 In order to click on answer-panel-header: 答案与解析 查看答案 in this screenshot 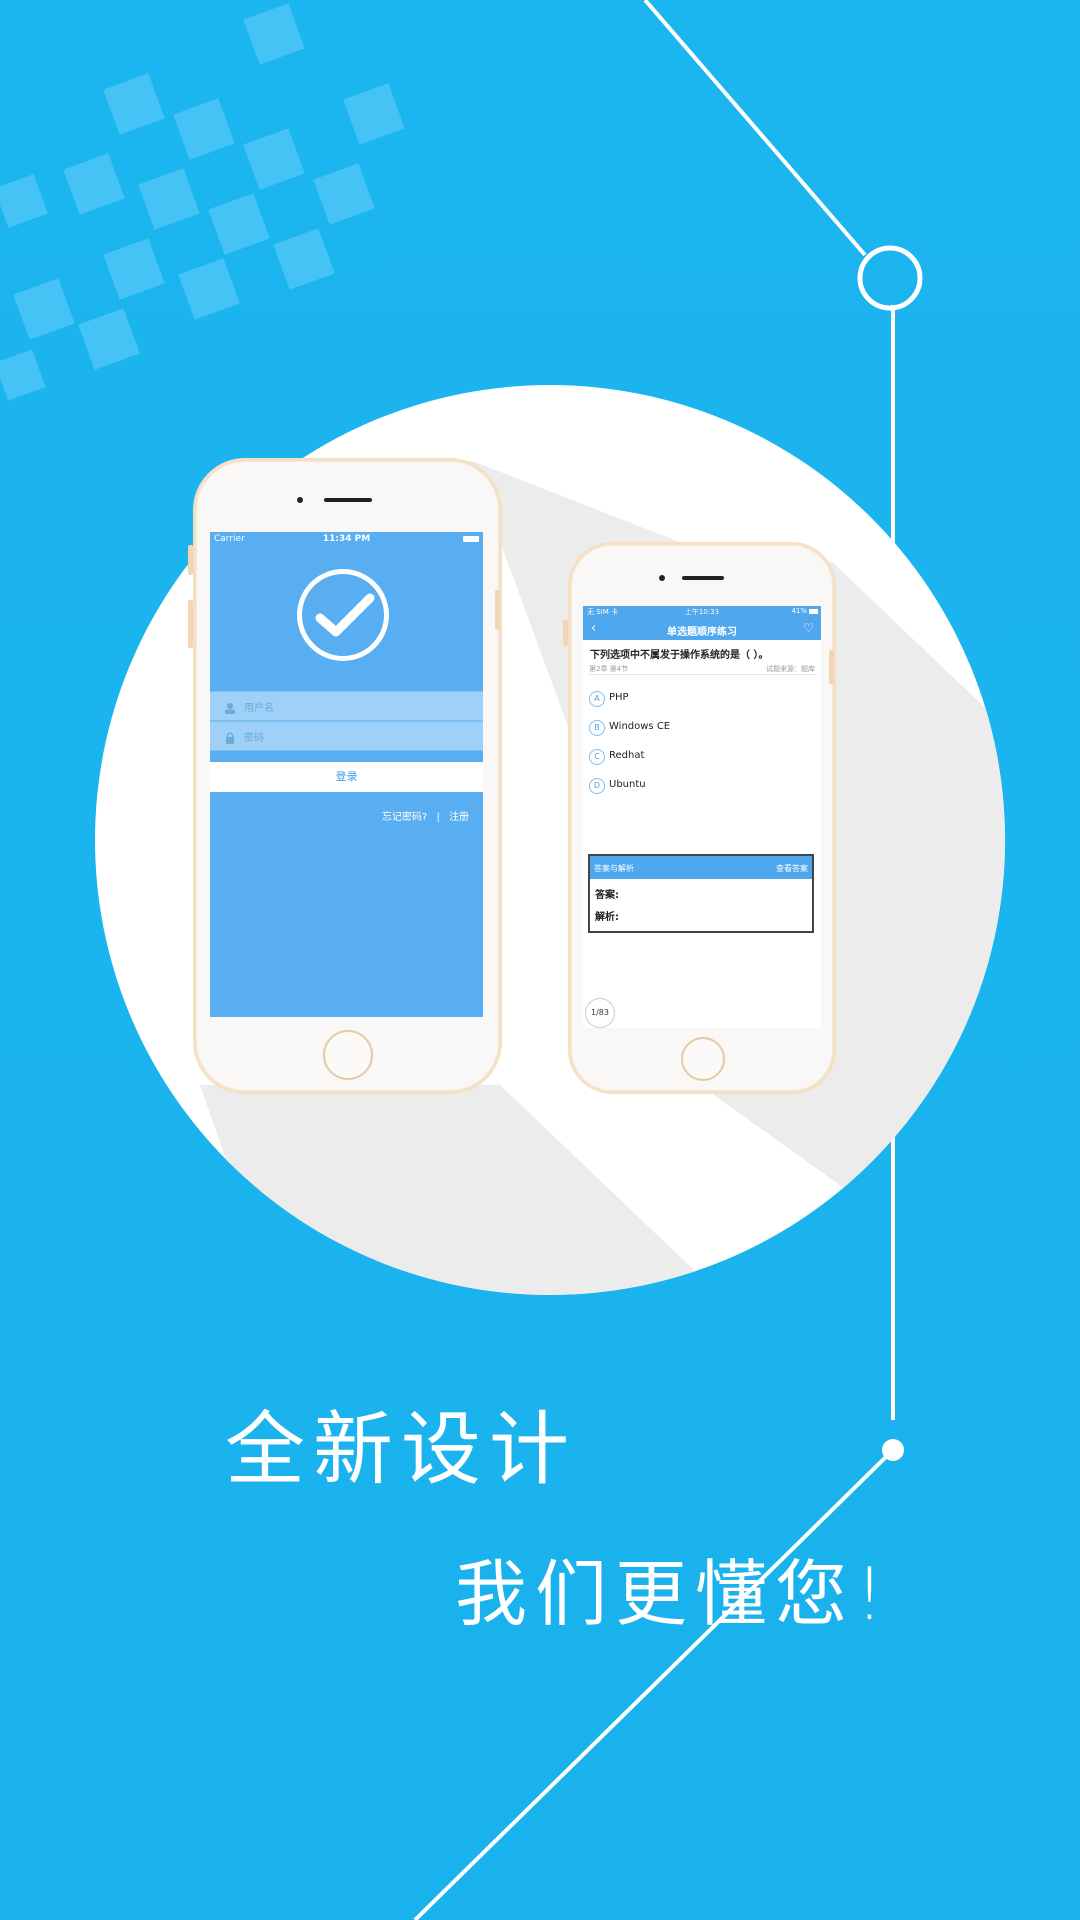, I will do `click(701, 867)`.